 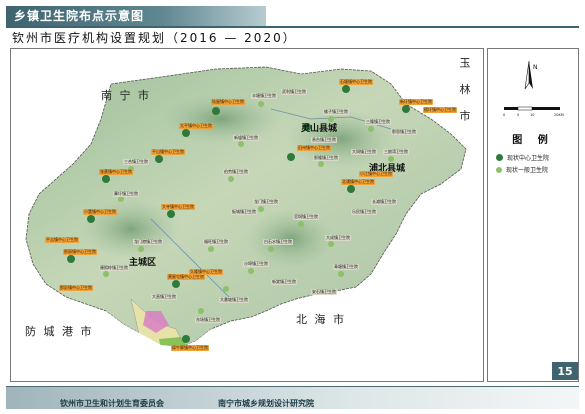 I want to click on general-hospital-label: 大成镇卫生院, so click(x=338, y=238).